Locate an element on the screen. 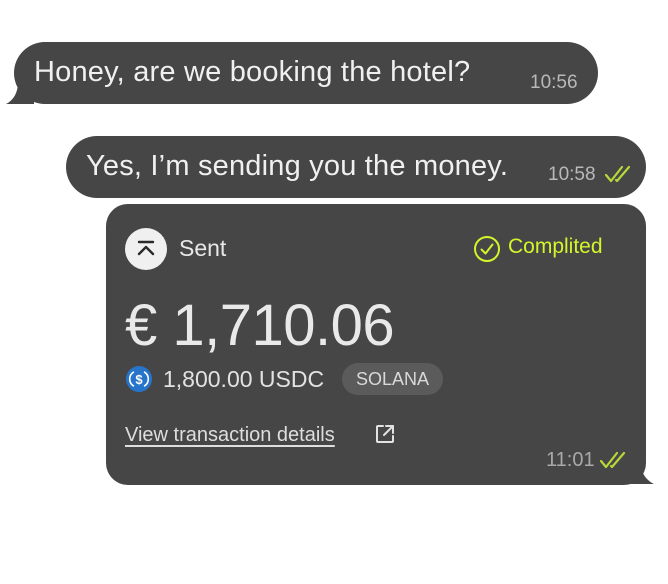  check-circle-icon is located at coordinates (487, 249).